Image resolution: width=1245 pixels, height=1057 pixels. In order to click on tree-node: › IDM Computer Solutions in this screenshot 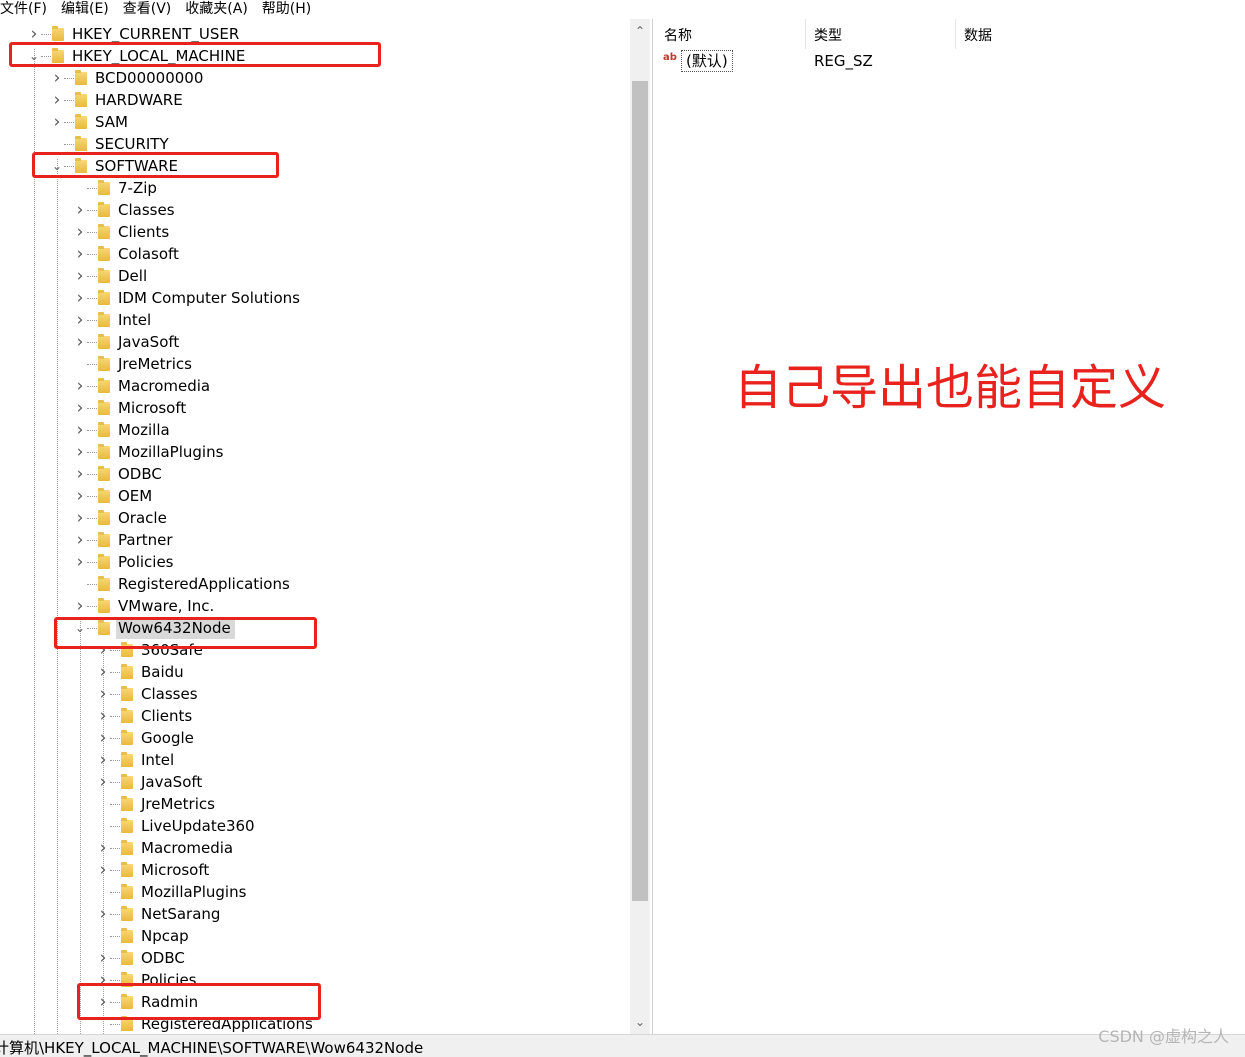, I will do `click(314, 298)`.